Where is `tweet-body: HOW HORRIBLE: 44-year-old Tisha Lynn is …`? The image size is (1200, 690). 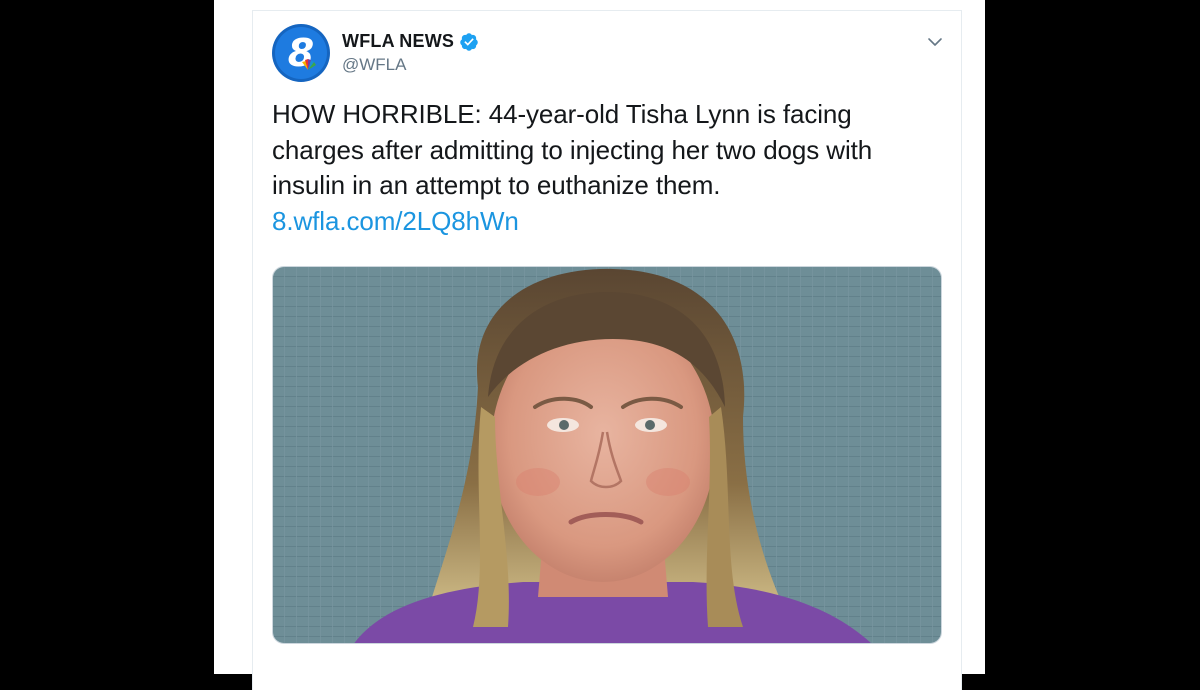 tweet-body: HOW HORRIBLE: 44-year-old Tisha Lynn is … is located at coordinates (607, 168).